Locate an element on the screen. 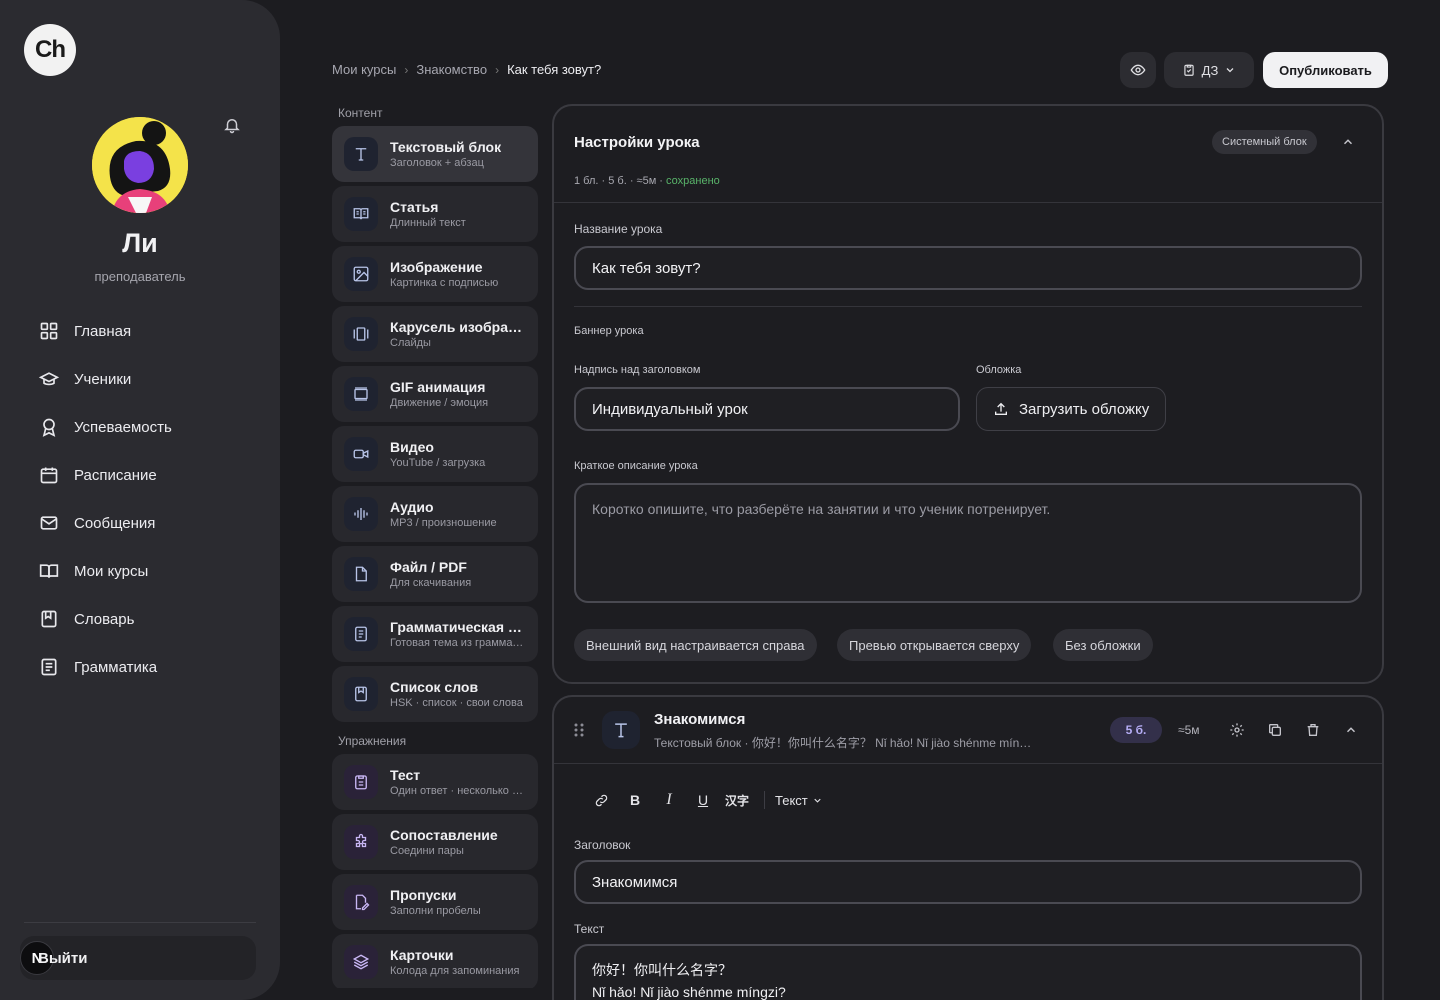 This screenshot has width=1440, height=1000. user-role: преподаватель is located at coordinates (140, 276).